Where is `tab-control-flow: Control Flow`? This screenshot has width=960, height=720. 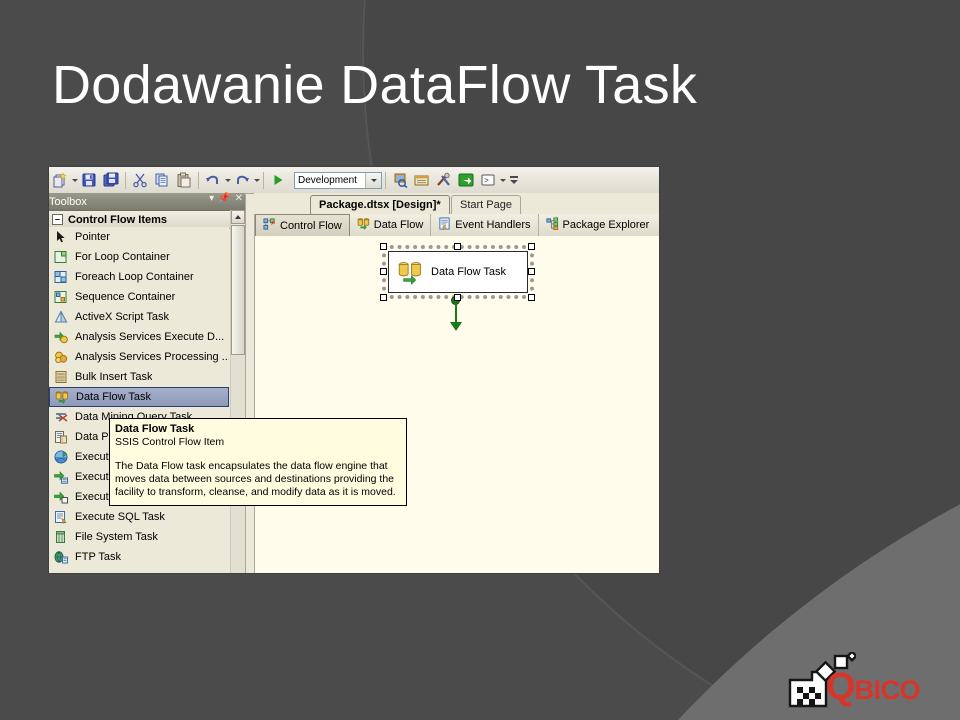
tab-control-flow: Control Flow is located at coordinates (302, 225).